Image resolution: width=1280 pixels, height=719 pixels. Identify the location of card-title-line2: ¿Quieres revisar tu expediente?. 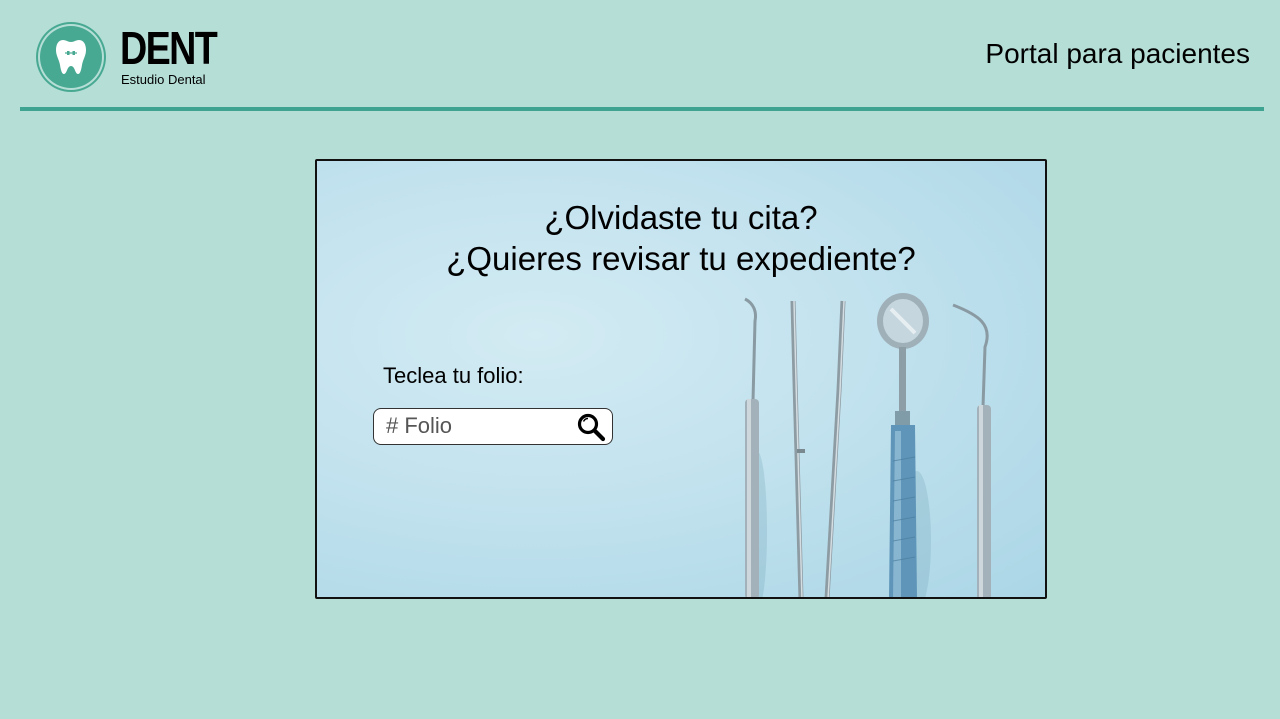
(681, 258).